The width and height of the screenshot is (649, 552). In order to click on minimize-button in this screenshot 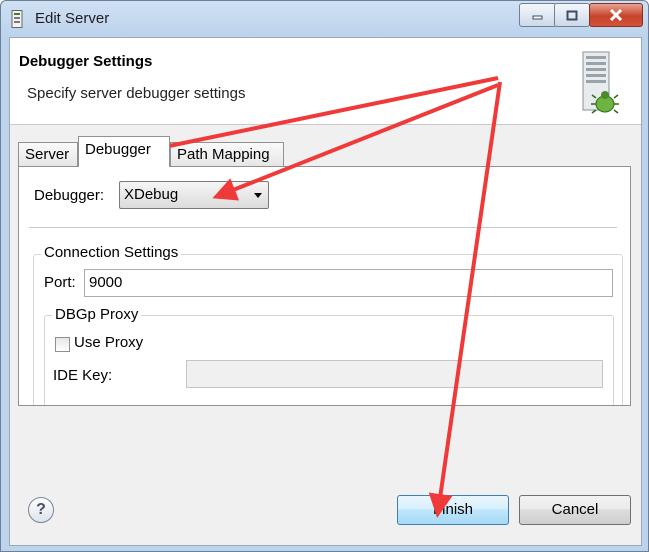, I will do `click(538, 15)`.